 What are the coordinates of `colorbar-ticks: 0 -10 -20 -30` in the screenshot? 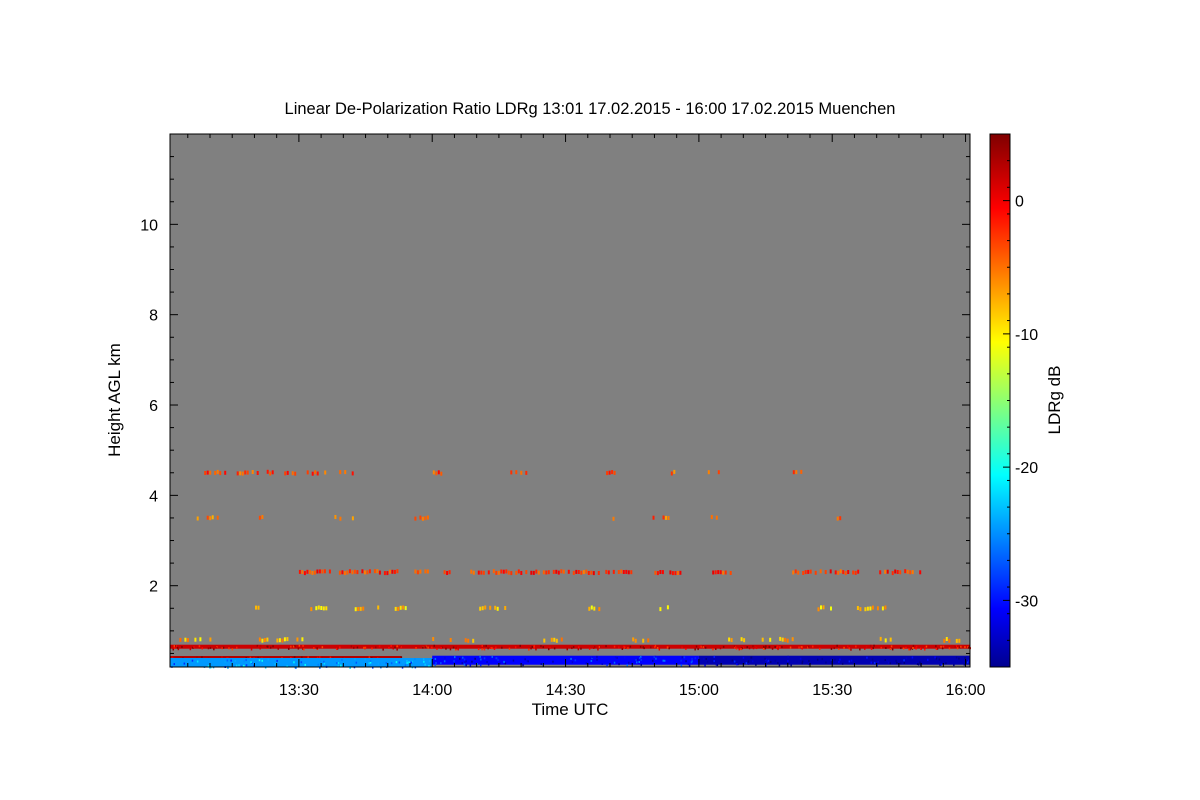 It's located at (1020, 400).